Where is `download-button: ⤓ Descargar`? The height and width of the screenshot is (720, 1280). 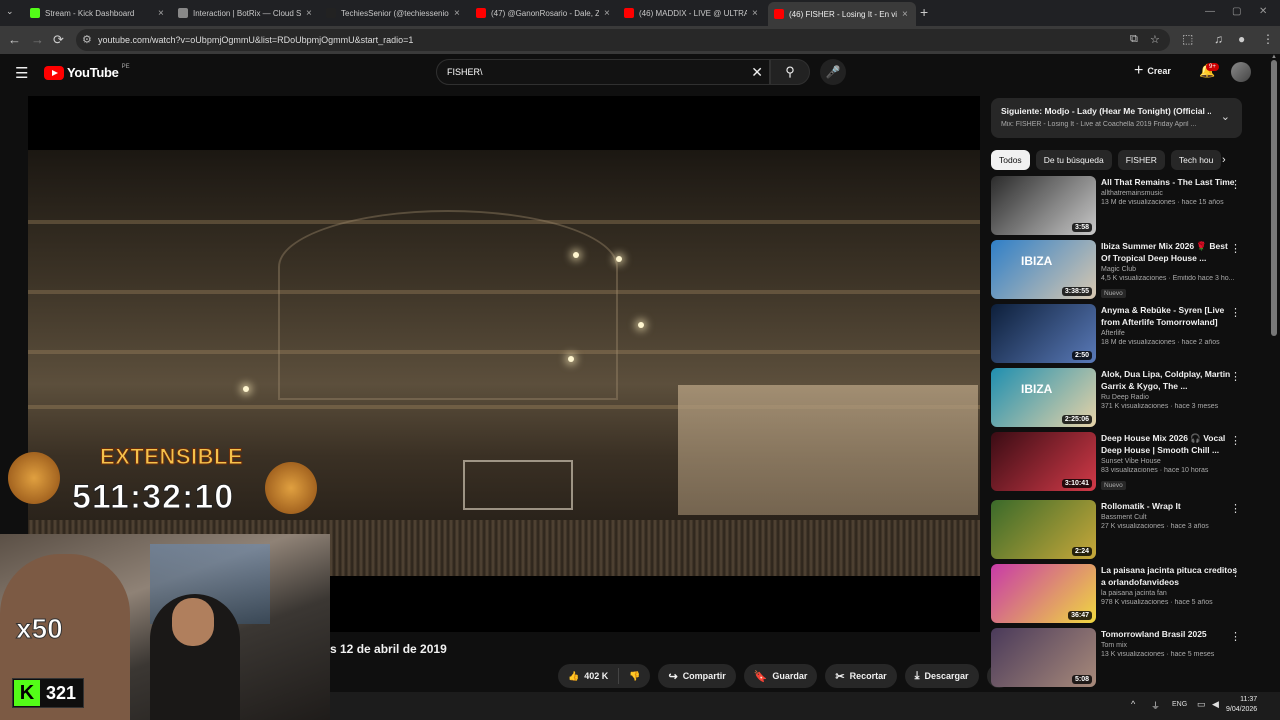
download-button: ⤓ Descargar is located at coordinates (941, 676).